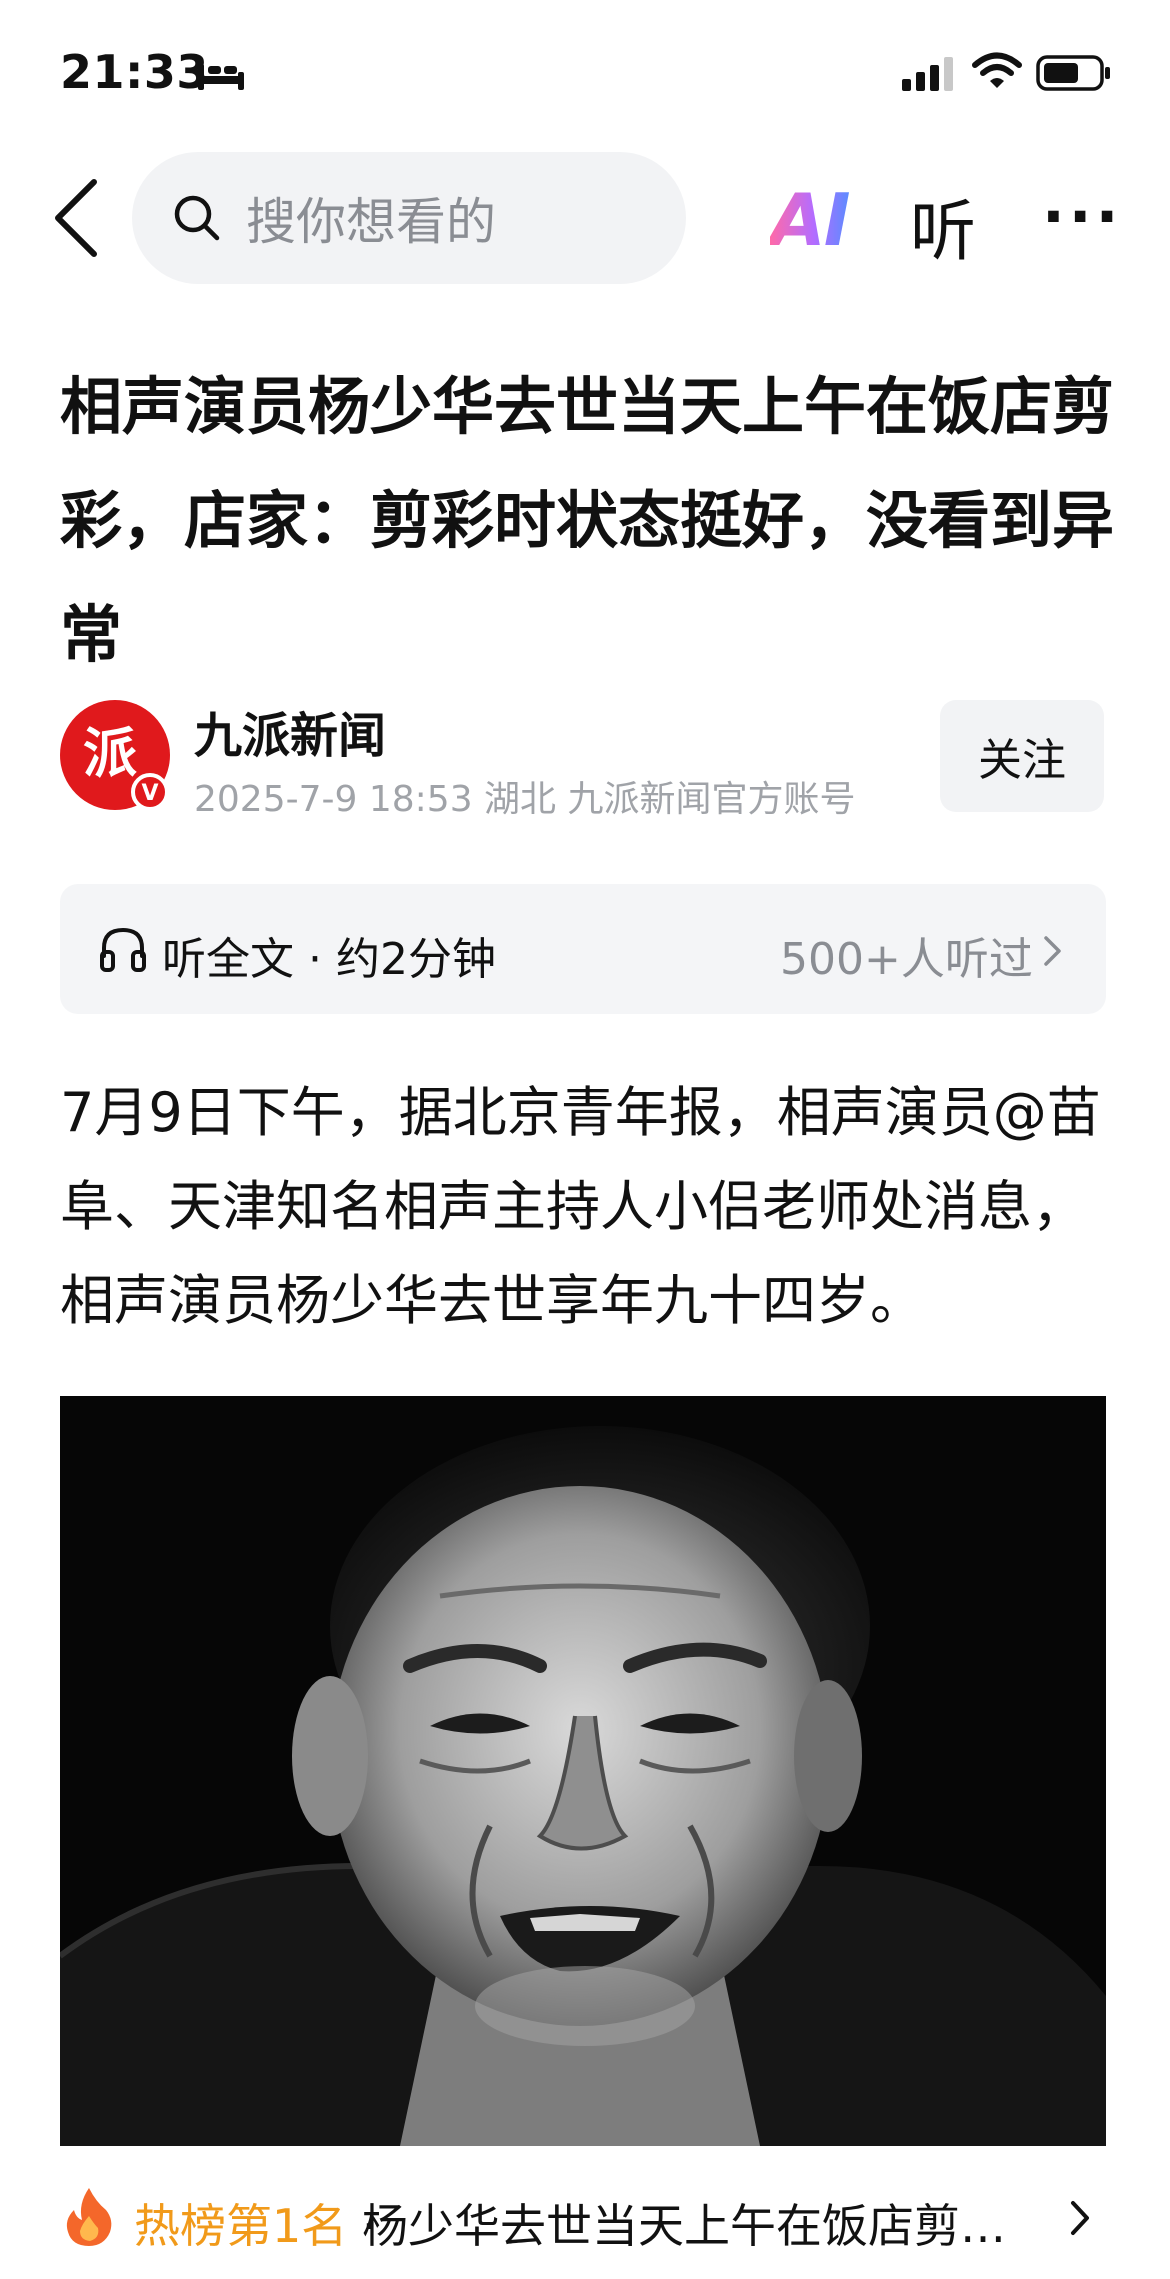  I want to click on author-meta: 2025-7-9 18:53 湖北 九派新闻官方账号, so click(525, 799).